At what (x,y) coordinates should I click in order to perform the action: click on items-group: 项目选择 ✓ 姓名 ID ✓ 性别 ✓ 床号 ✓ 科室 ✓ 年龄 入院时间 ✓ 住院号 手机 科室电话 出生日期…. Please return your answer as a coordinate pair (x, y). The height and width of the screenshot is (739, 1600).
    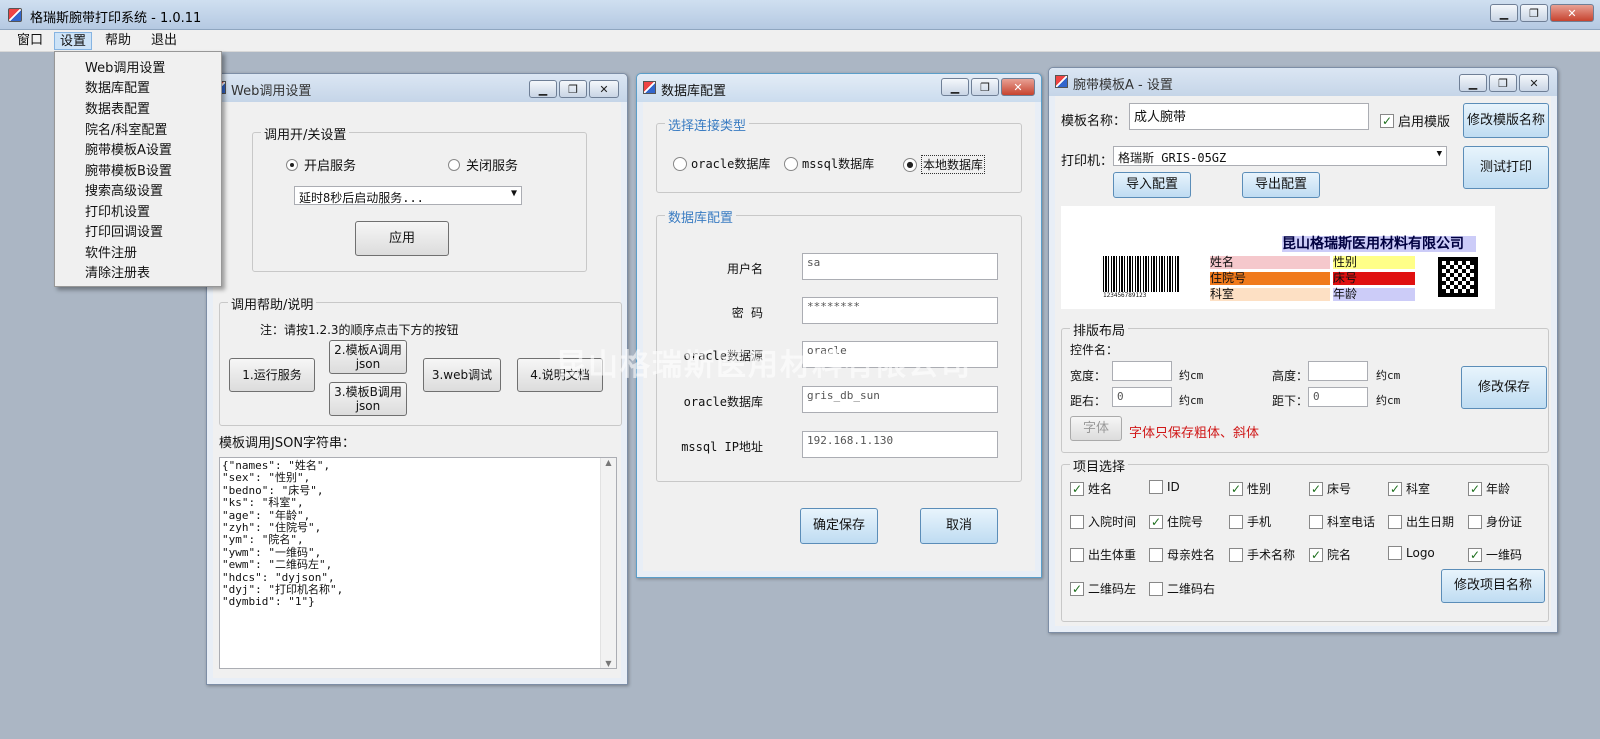
    Looking at the image, I should click on (1305, 539).